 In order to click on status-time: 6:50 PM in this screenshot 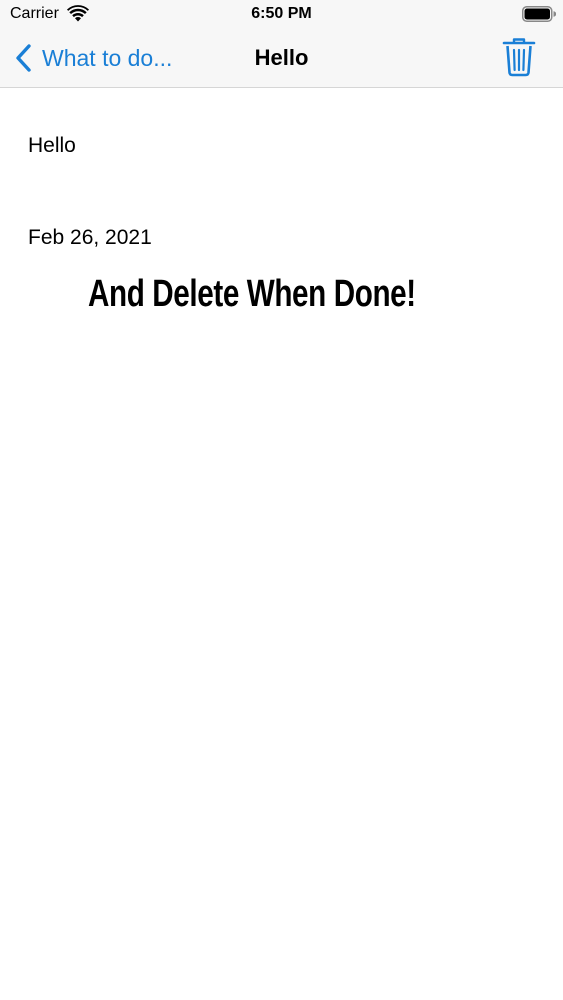, I will do `click(281, 13)`.